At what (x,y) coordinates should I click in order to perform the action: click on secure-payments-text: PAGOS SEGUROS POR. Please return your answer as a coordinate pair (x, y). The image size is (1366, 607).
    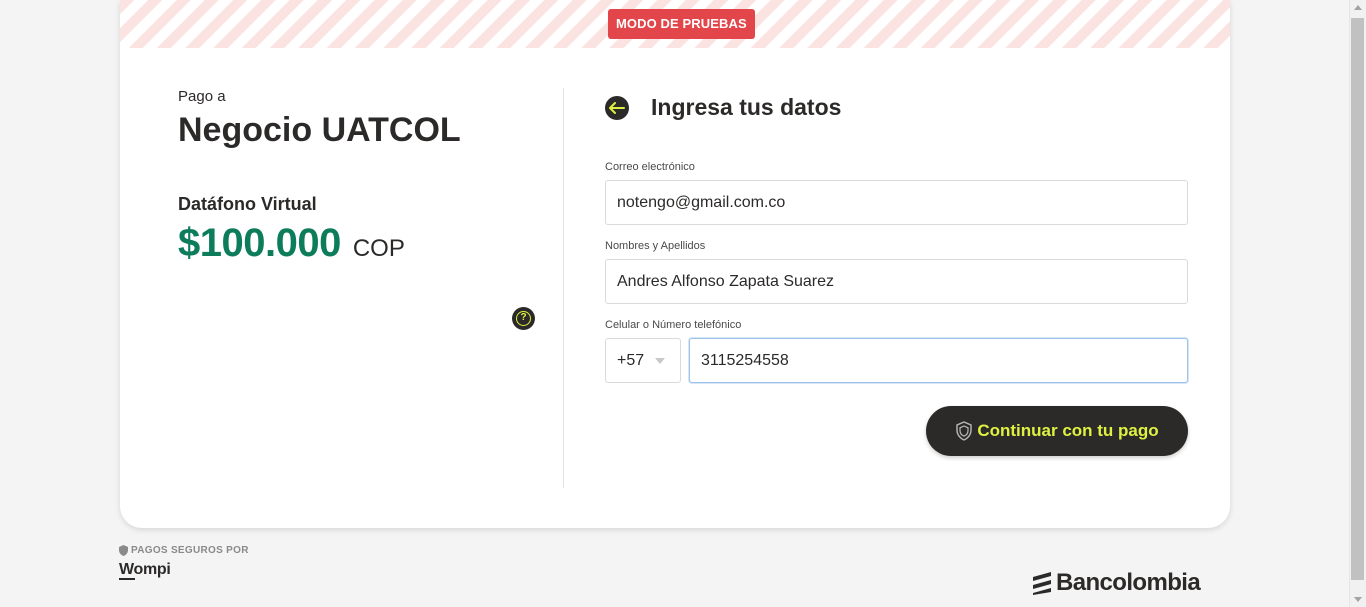
    Looking at the image, I should click on (190, 550).